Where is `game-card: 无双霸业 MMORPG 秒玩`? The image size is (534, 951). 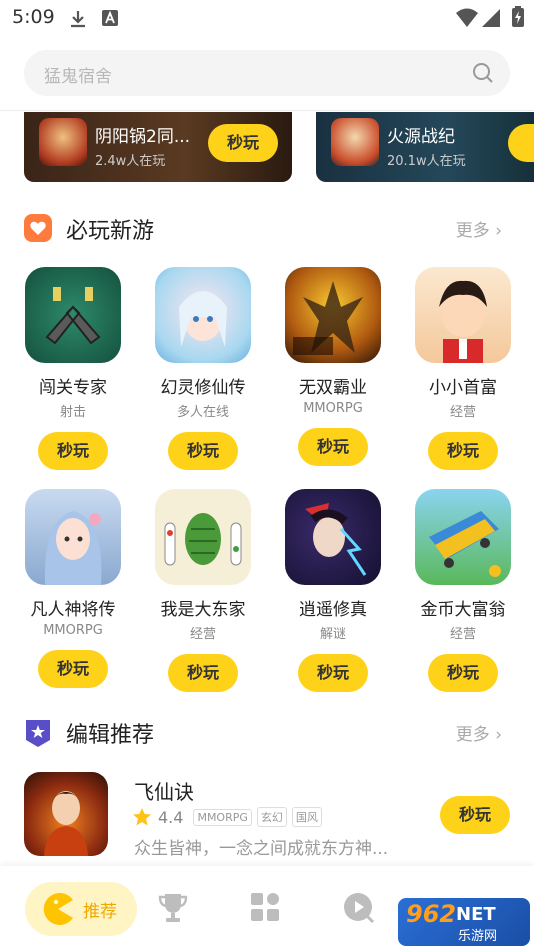 game-card: 无双霸业 MMORPG 秒玩 is located at coordinates (333, 366).